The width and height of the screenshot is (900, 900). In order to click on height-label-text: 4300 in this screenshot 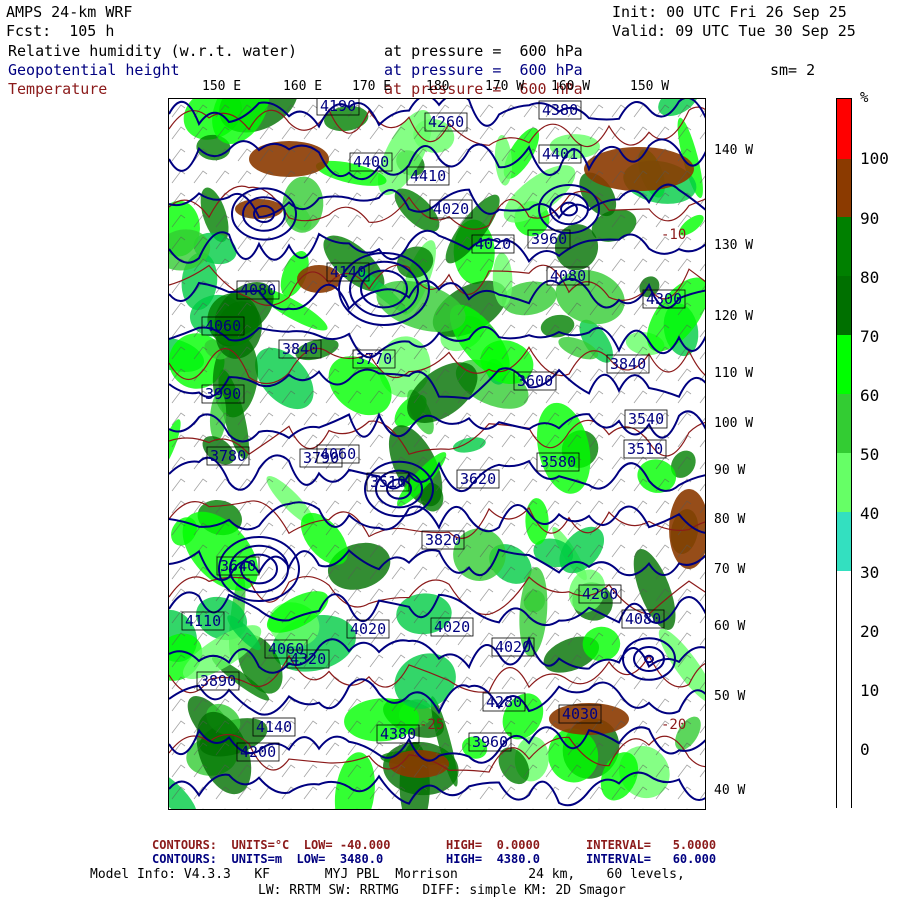, I will do `click(664, 299)`.